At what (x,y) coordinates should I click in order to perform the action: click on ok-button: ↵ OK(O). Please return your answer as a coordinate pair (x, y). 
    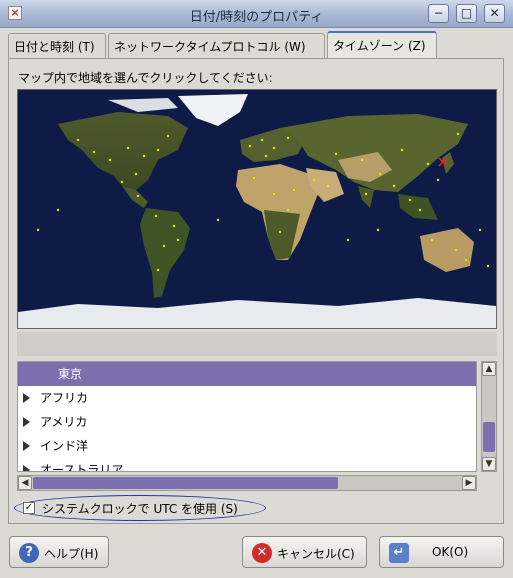
    Looking at the image, I should click on (441, 552).